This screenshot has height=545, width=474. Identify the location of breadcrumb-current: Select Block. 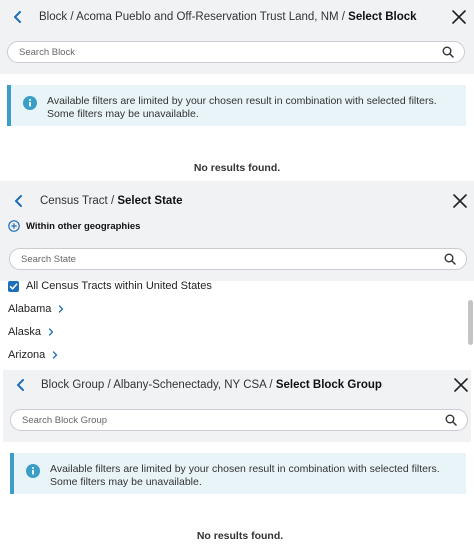
(382, 17).